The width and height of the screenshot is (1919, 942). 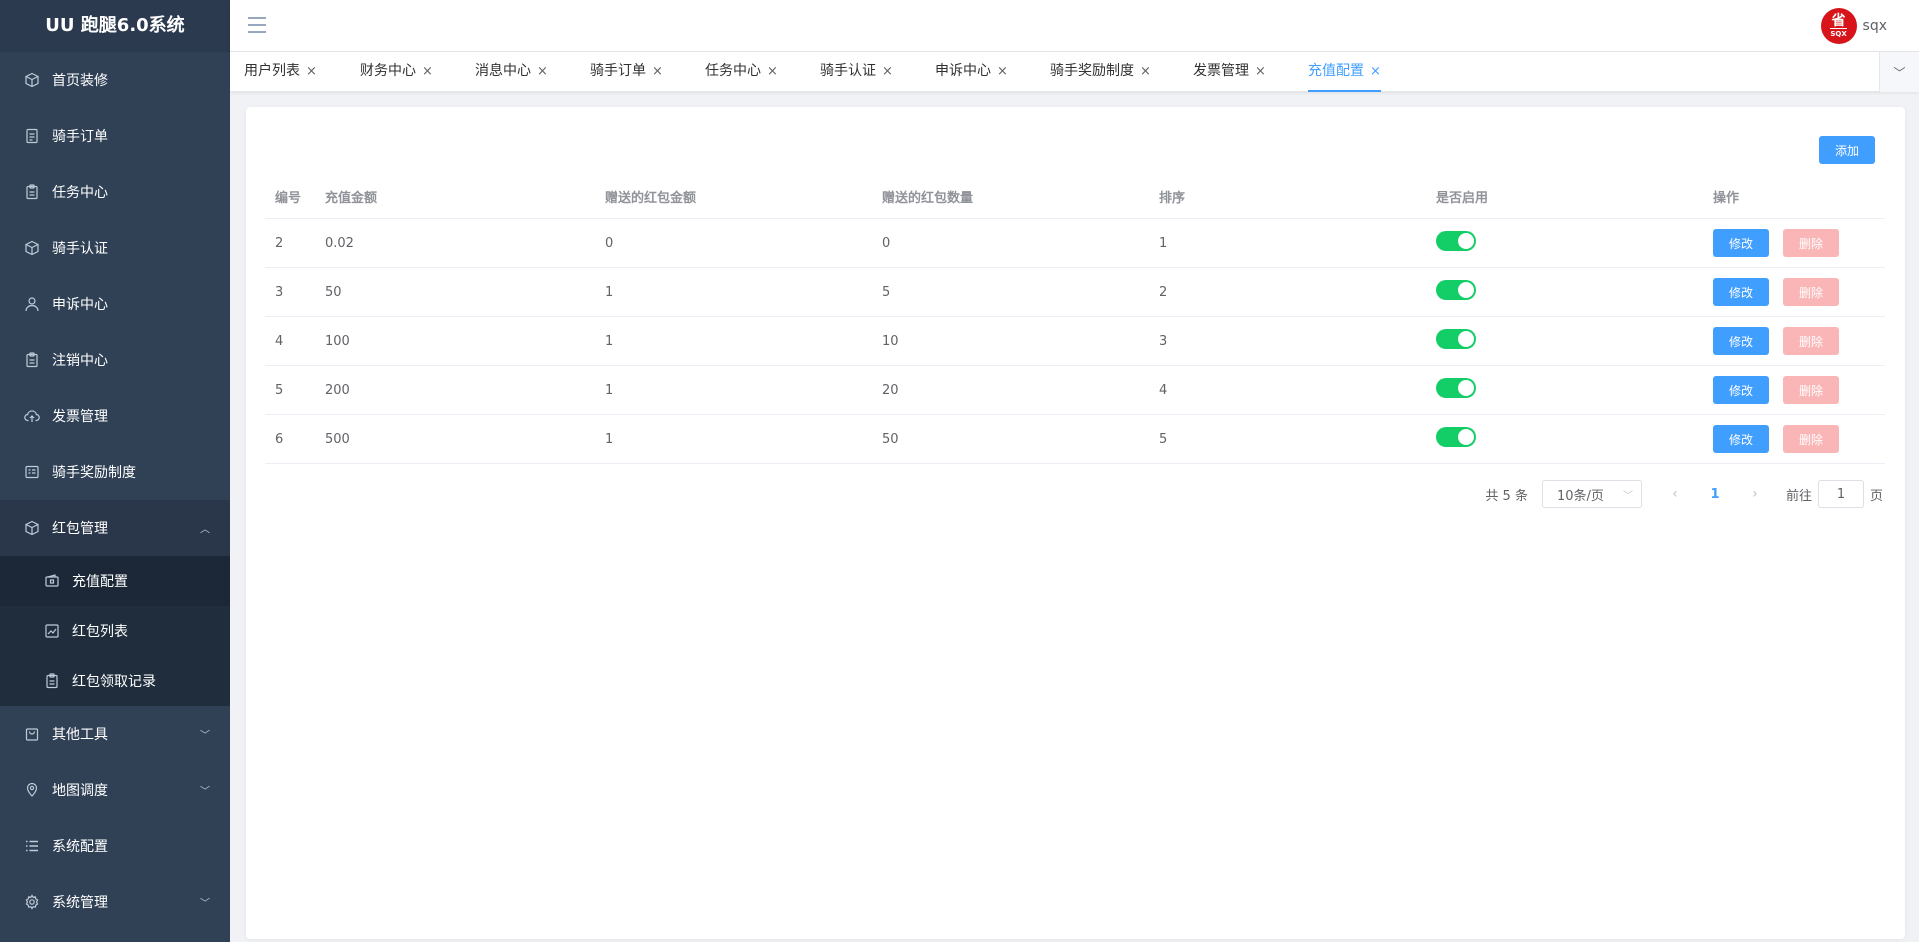 What do you see at coordinates (80, 249) in the screenshot?
I see `sidebar-item-label: 骑手认证` at bounding box center [80, 249].